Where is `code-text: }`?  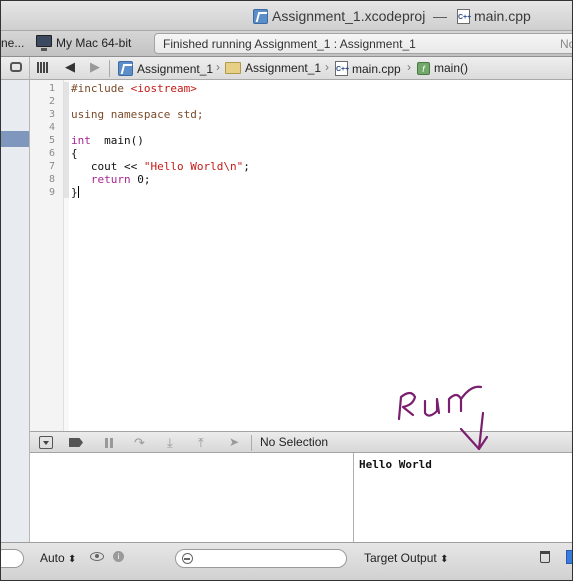 code-text: } is located at coordinates (75, 192).